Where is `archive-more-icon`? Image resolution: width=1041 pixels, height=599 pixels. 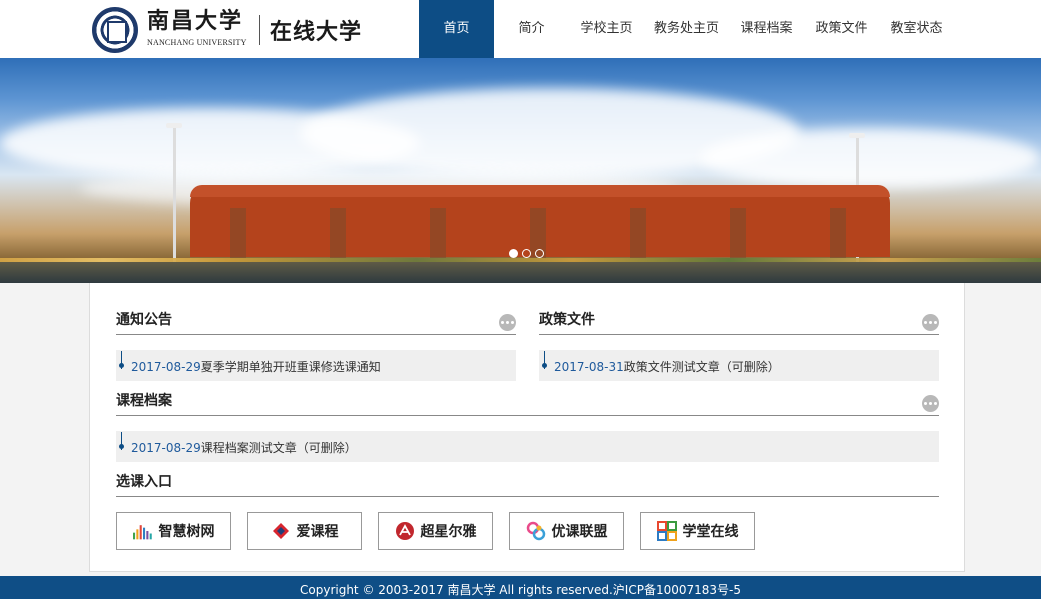
archive-more-icon is located at coordinates (930, 403).